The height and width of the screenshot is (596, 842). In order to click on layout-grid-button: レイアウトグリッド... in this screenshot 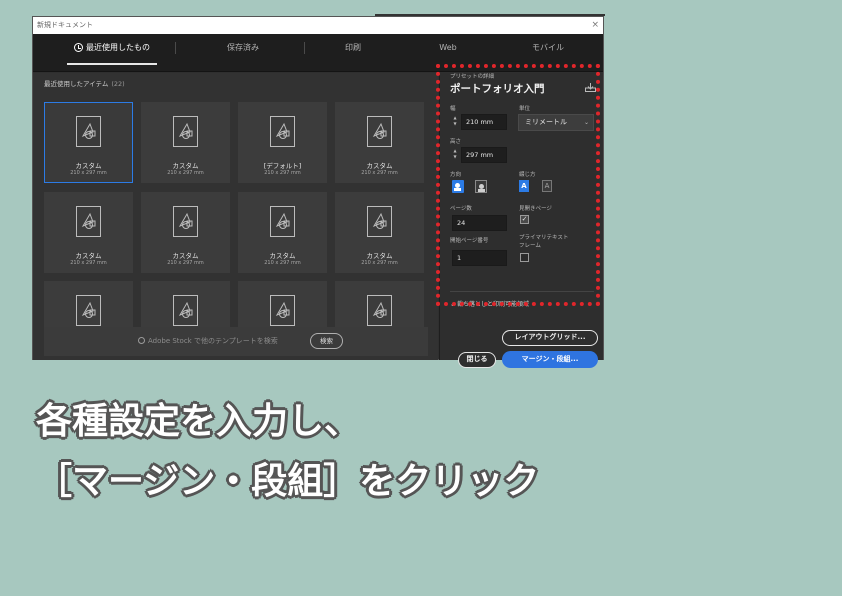, I will do `click(550, 338)`.